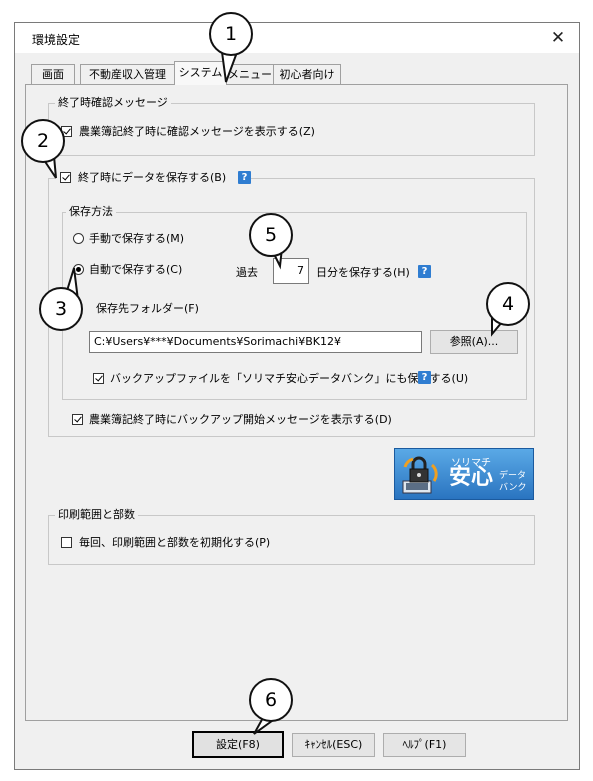 The width and height of the screenshot is (593, 781). Describe the element at coordinates (508, 304) in the screenshot. I see `callout-4: 4` at that location.